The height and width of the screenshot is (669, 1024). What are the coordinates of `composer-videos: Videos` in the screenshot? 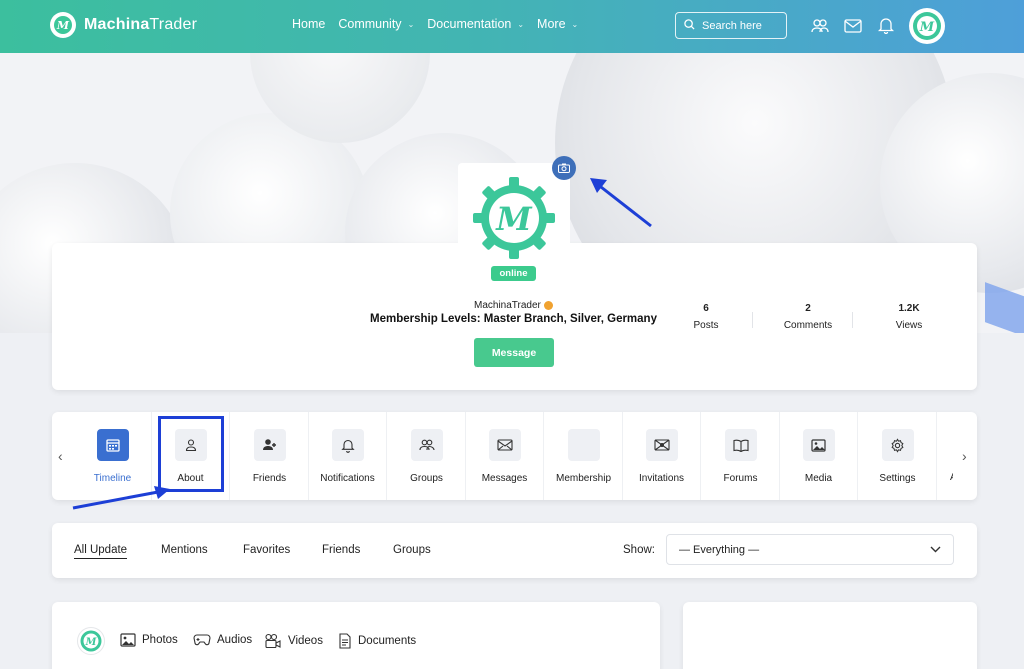 It's located at (293, 641).